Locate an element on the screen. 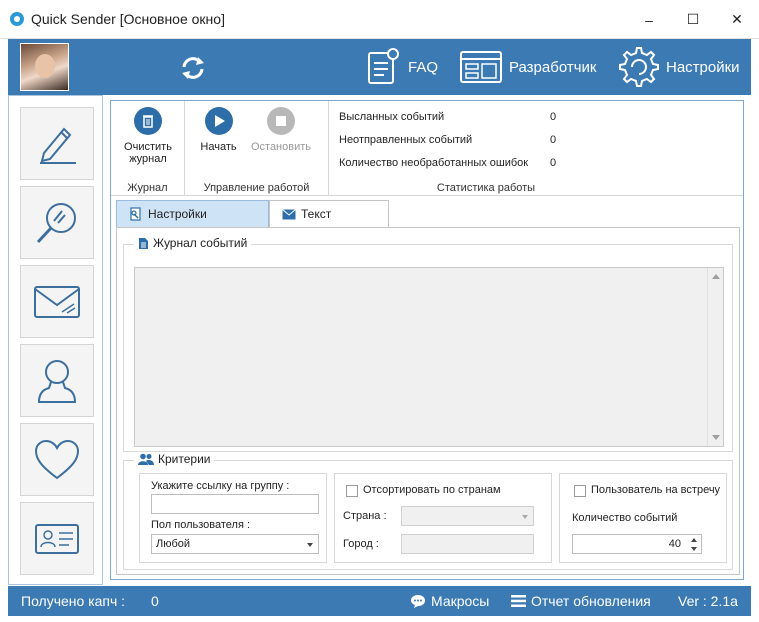  app-logo-icon is located at coordinates (17, 19).